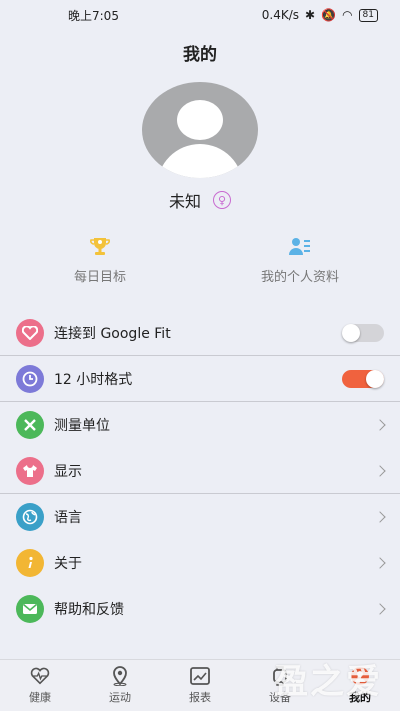 The width and height of the screenshot is (400, 711). I want to click on heartbeat-icon, so click(40, 676).